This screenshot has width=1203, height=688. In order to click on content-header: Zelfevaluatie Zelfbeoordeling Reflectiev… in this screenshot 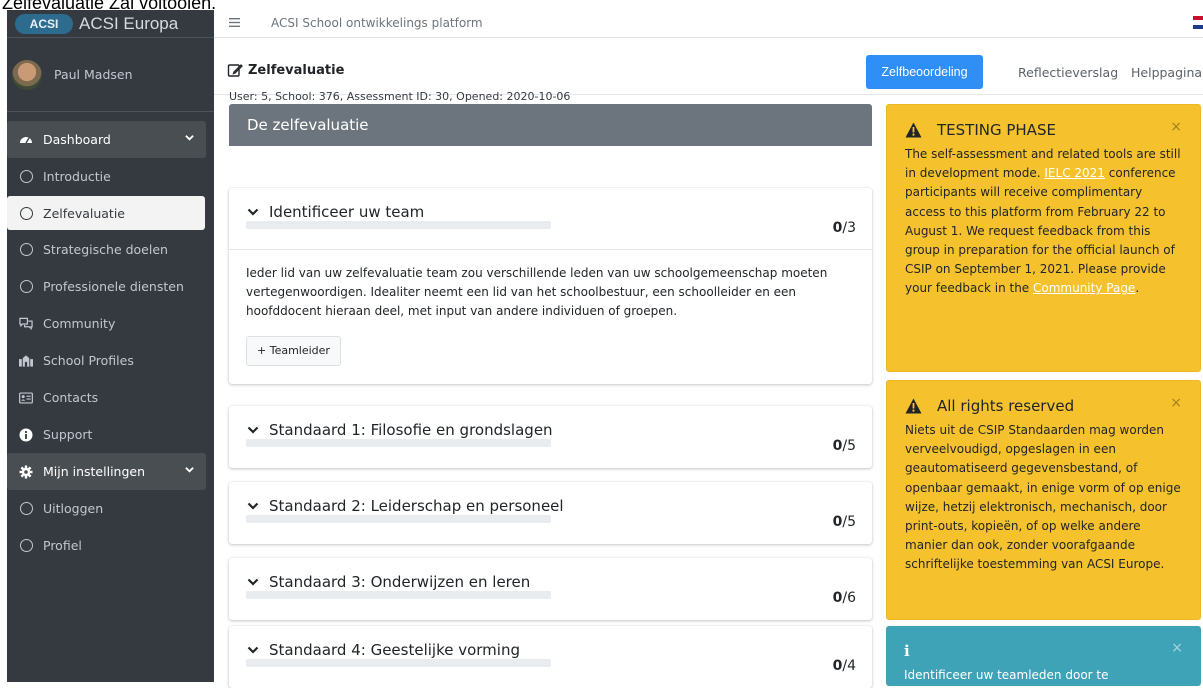, I will do `click(708, 66)`.